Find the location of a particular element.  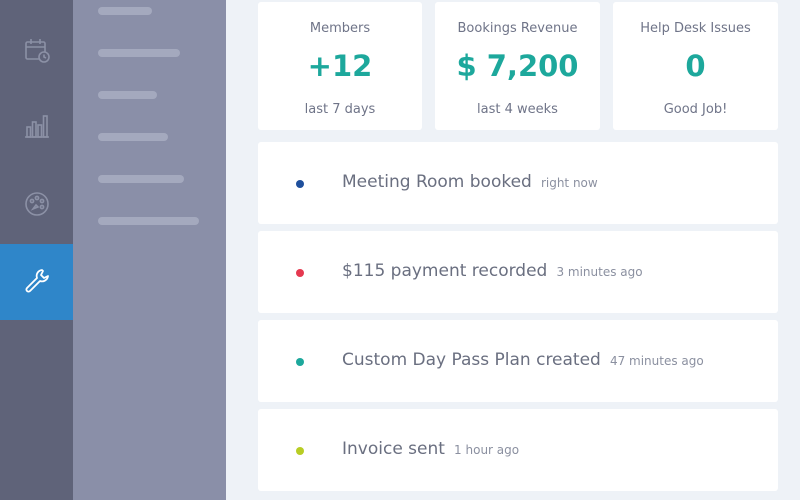

stat-value: 0 is located at coordinates (695, 66).